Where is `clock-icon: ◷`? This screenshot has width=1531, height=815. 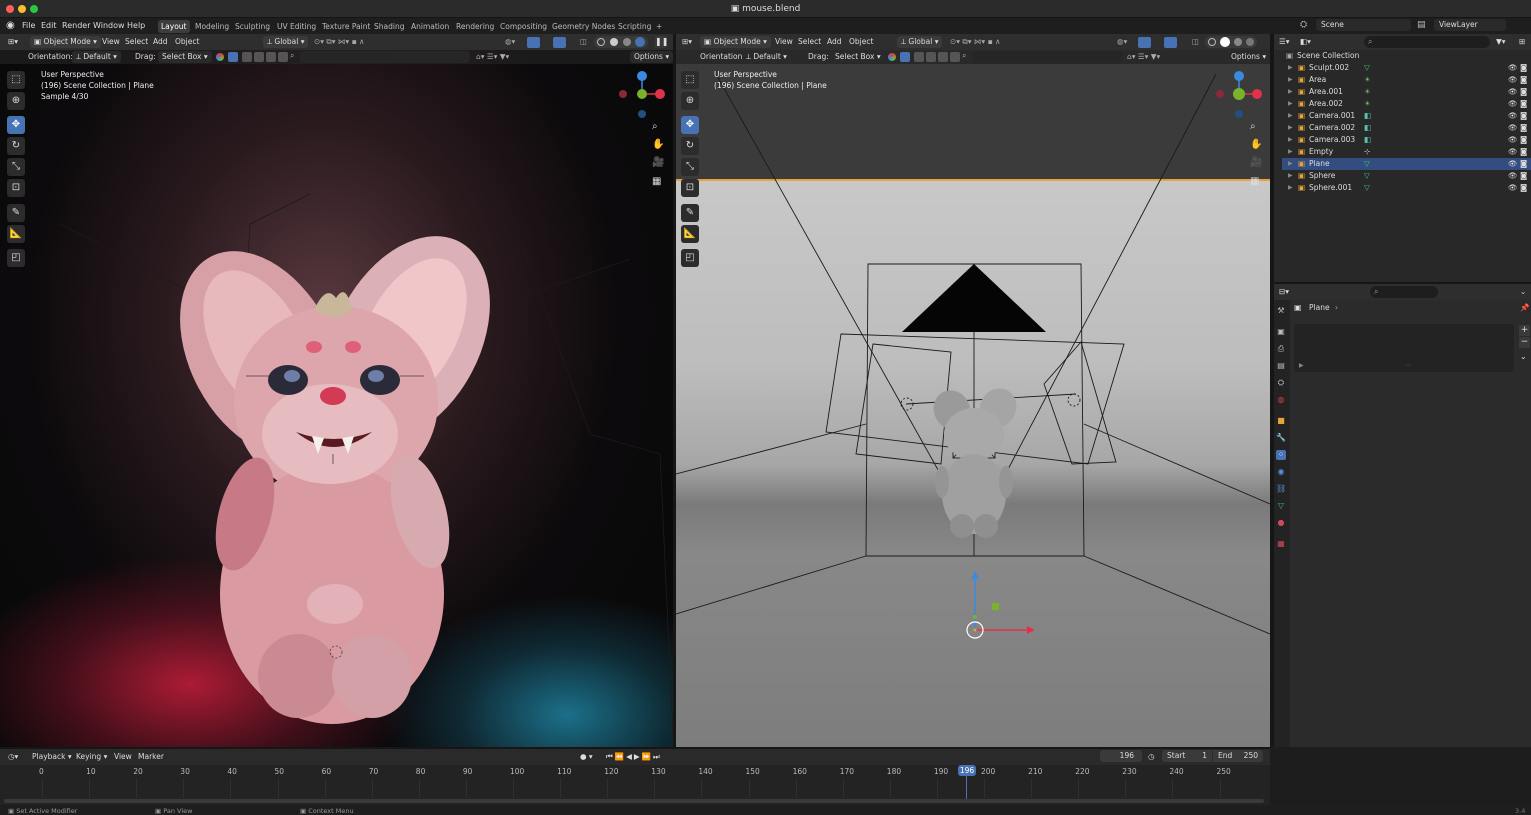
clock-icon: ◷ is located at coordinates (1151, 757).